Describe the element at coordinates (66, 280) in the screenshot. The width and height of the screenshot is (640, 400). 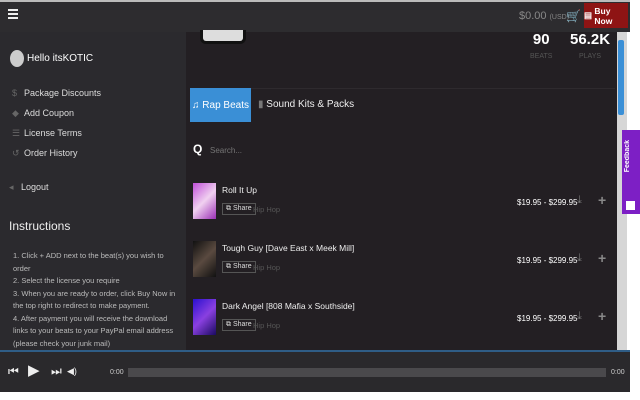
I see `instruction-step: 2. Select the license you require` at that location.